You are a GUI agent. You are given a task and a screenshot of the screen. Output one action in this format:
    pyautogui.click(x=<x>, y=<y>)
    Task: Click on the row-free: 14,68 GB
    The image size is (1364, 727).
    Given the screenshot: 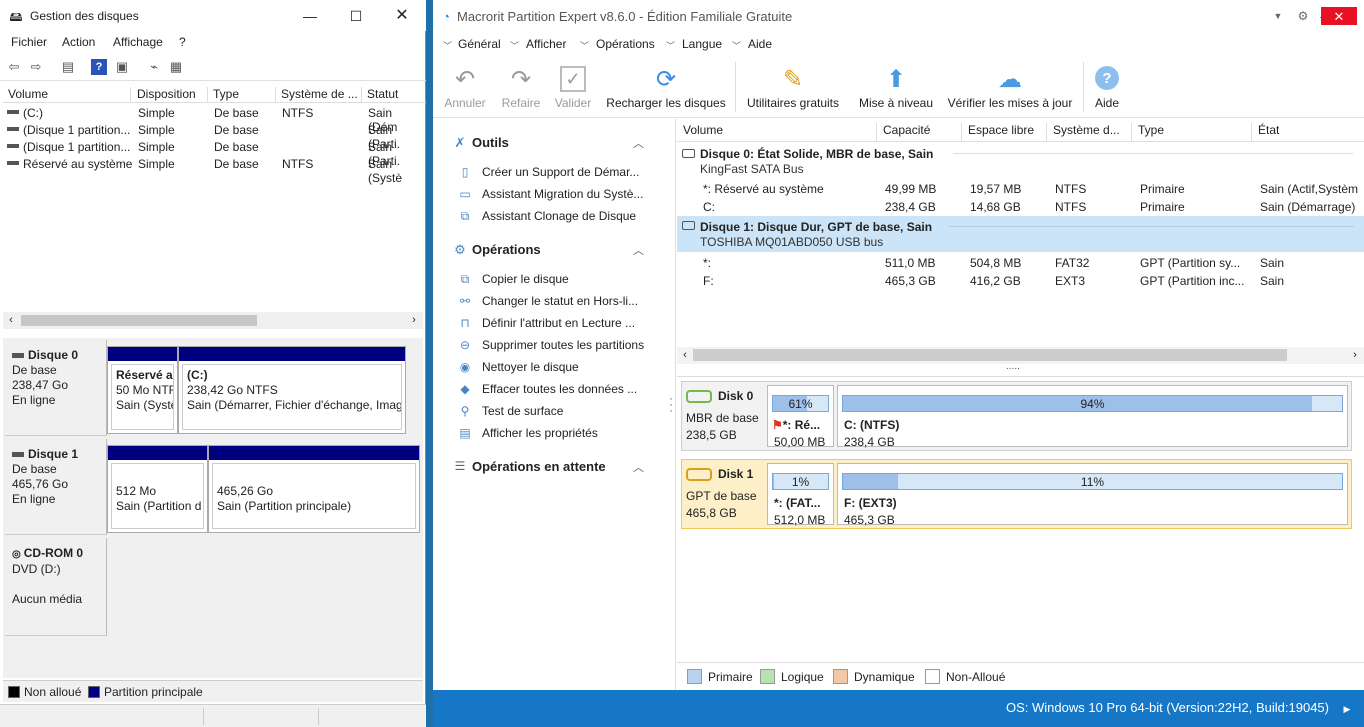 What is the action you would take?
    pyautogui.click(x=995, y=207)
    